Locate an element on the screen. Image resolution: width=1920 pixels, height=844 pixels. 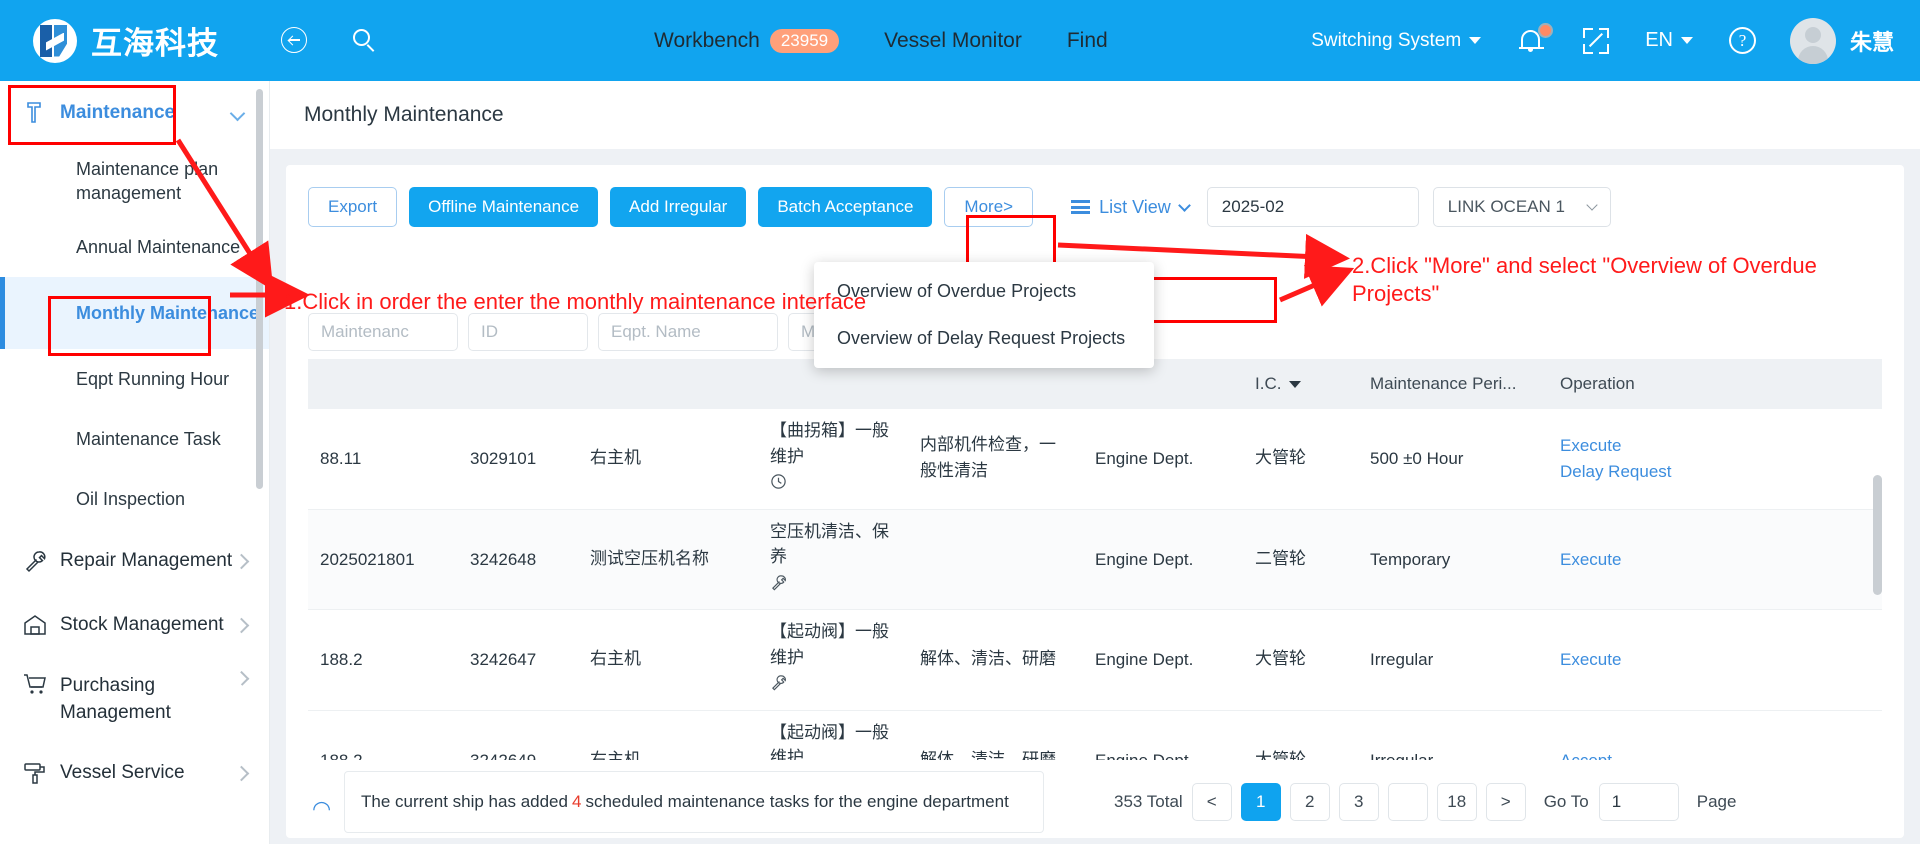
nav-label-find: Find is located at coordinates (1087, 40).